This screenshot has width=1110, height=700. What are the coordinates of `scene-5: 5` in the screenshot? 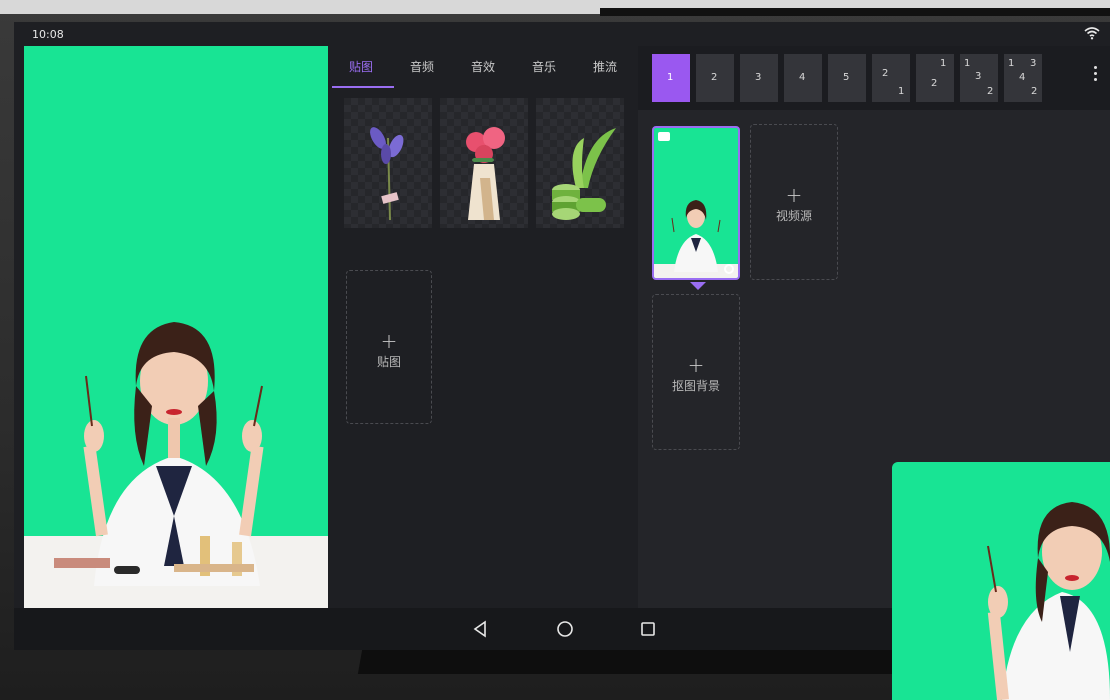 It's located at (847, 78).